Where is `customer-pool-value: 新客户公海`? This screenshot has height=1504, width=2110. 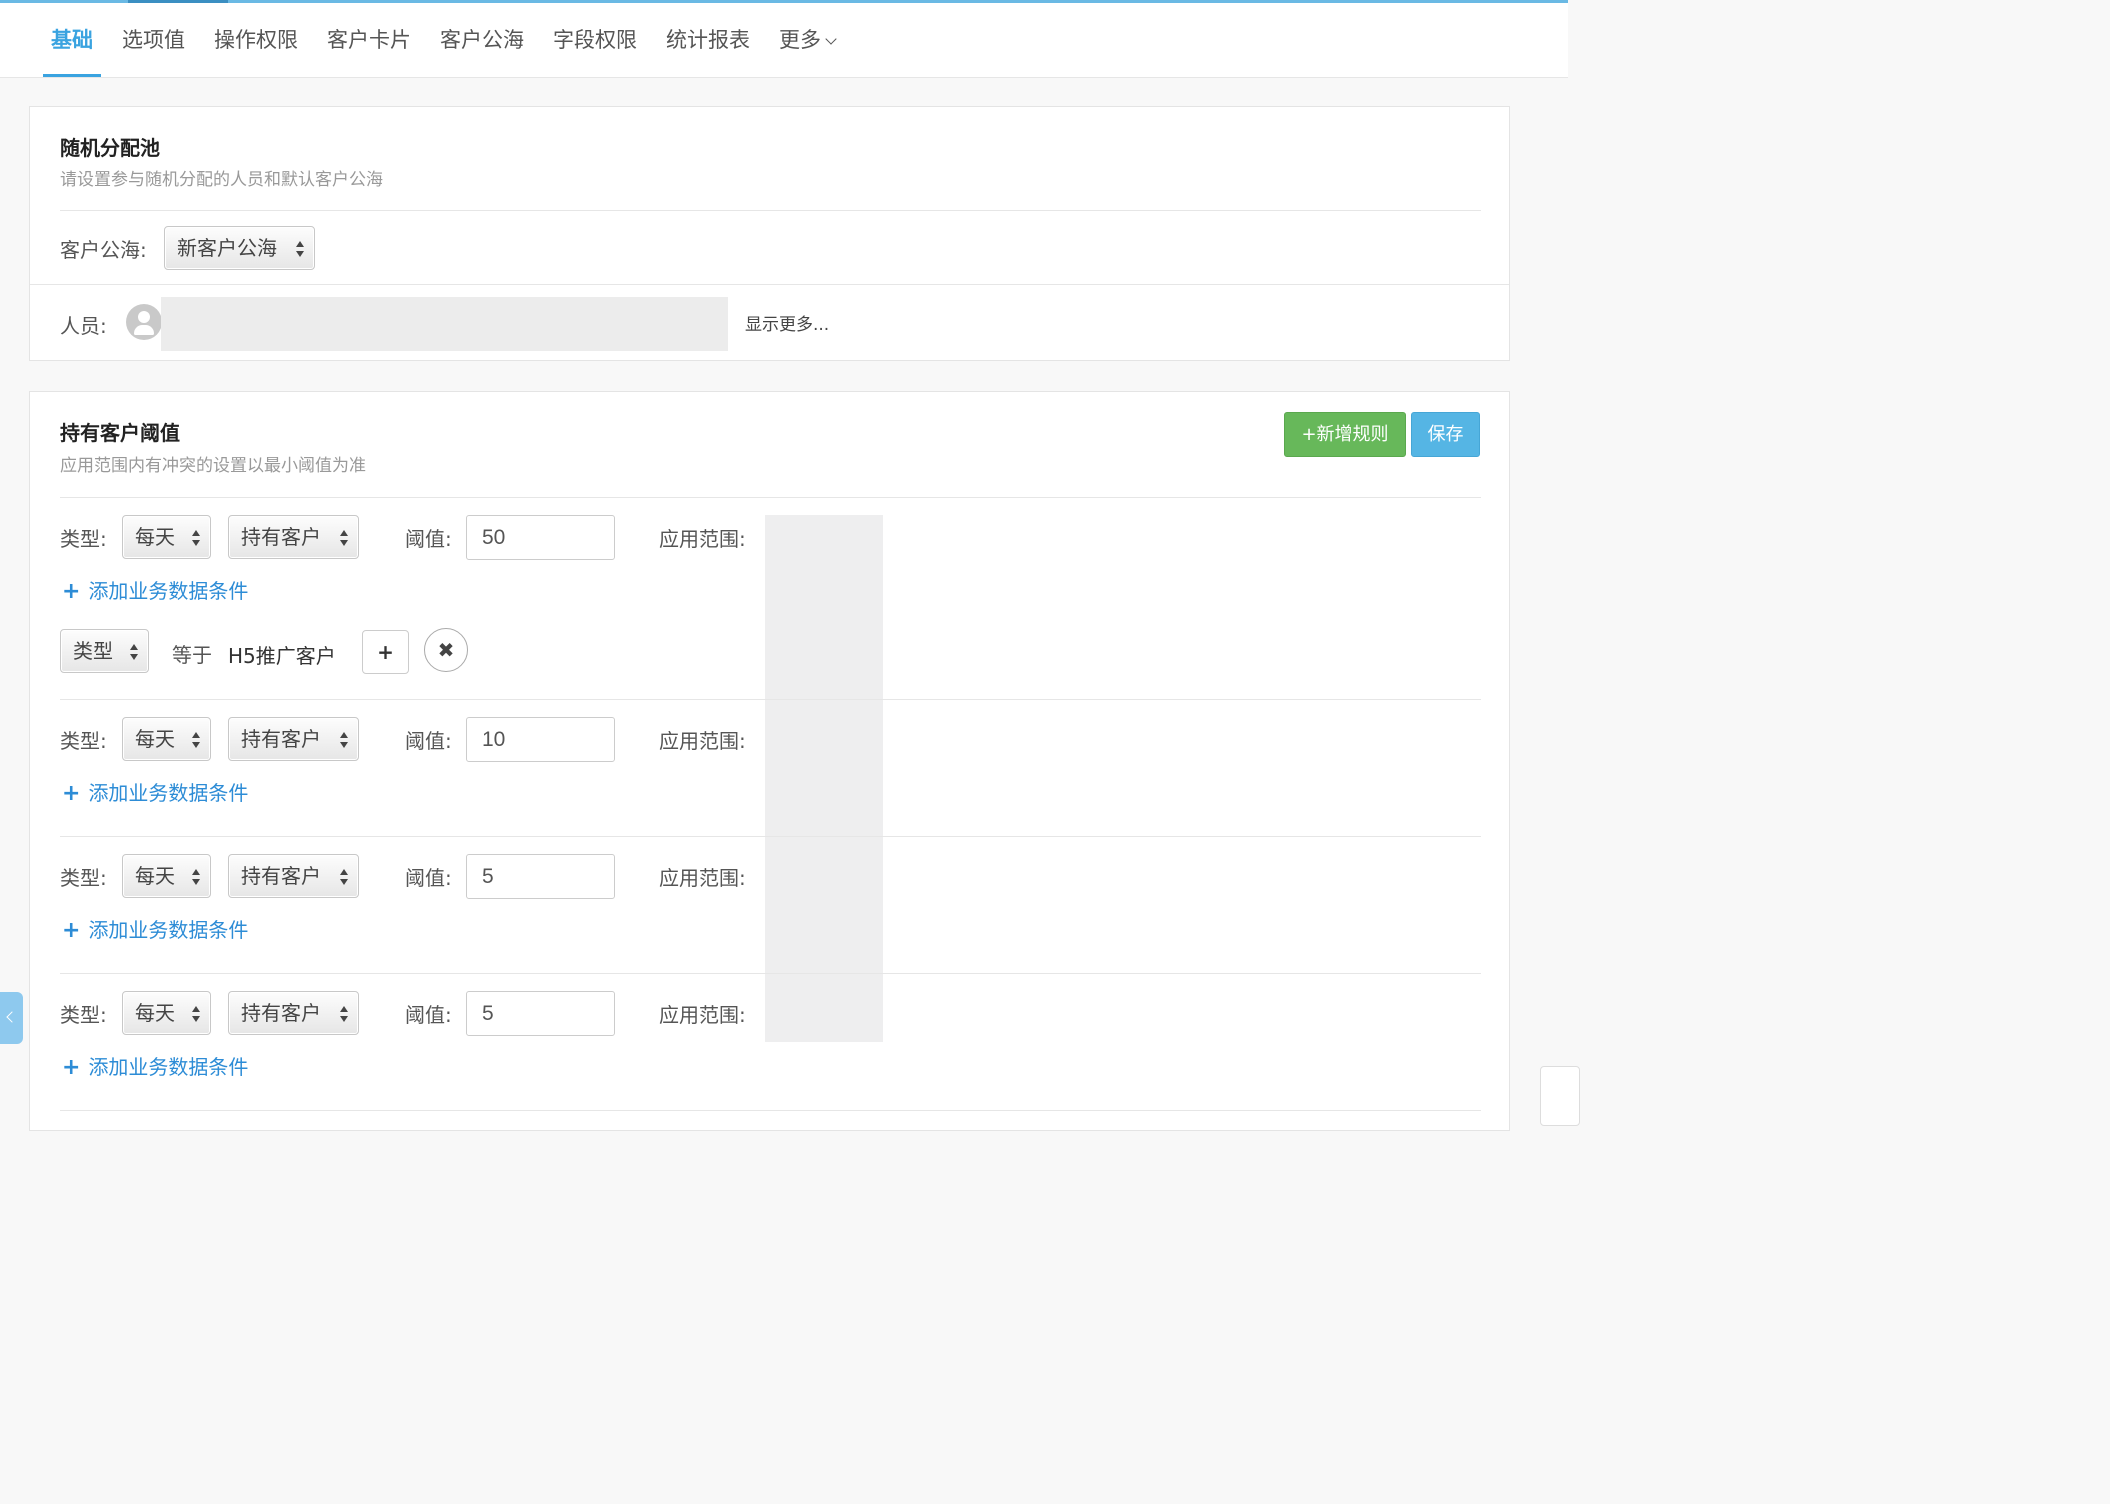 customer-pool-value: 新客户公海 is located at coordinates (227, 248).